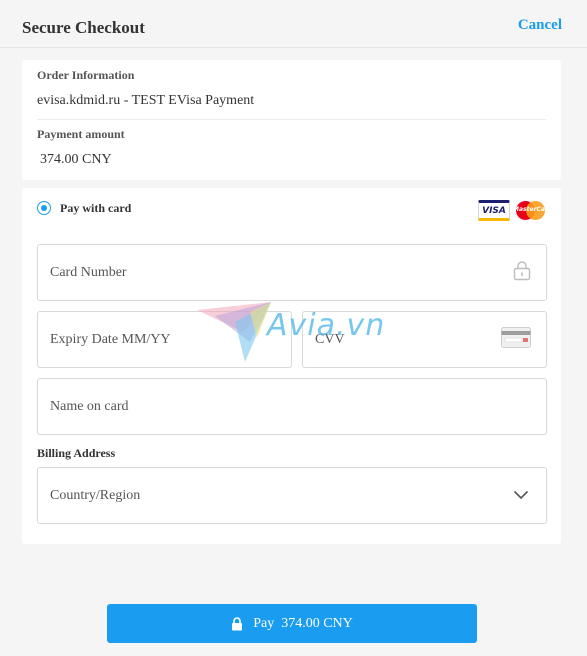  What do you see at coordinates (516, 339) in the screenshot?
I see `card-back-icon` at bounding box center [516, 339].